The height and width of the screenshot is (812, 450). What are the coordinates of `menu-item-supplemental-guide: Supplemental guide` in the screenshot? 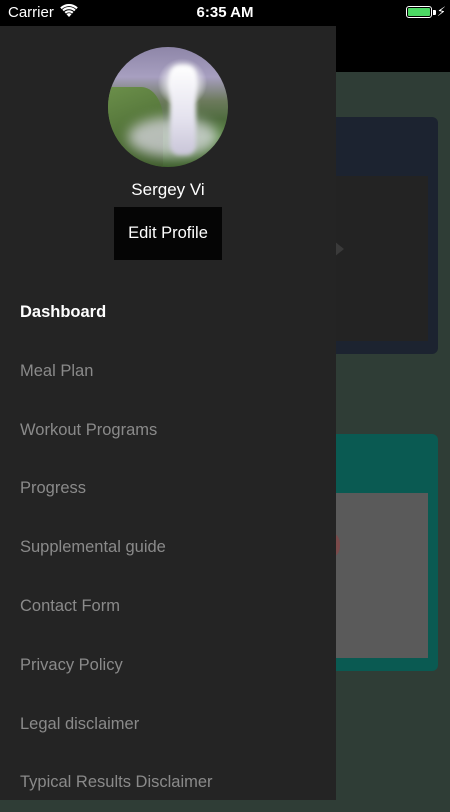 It's located at (168, 547).